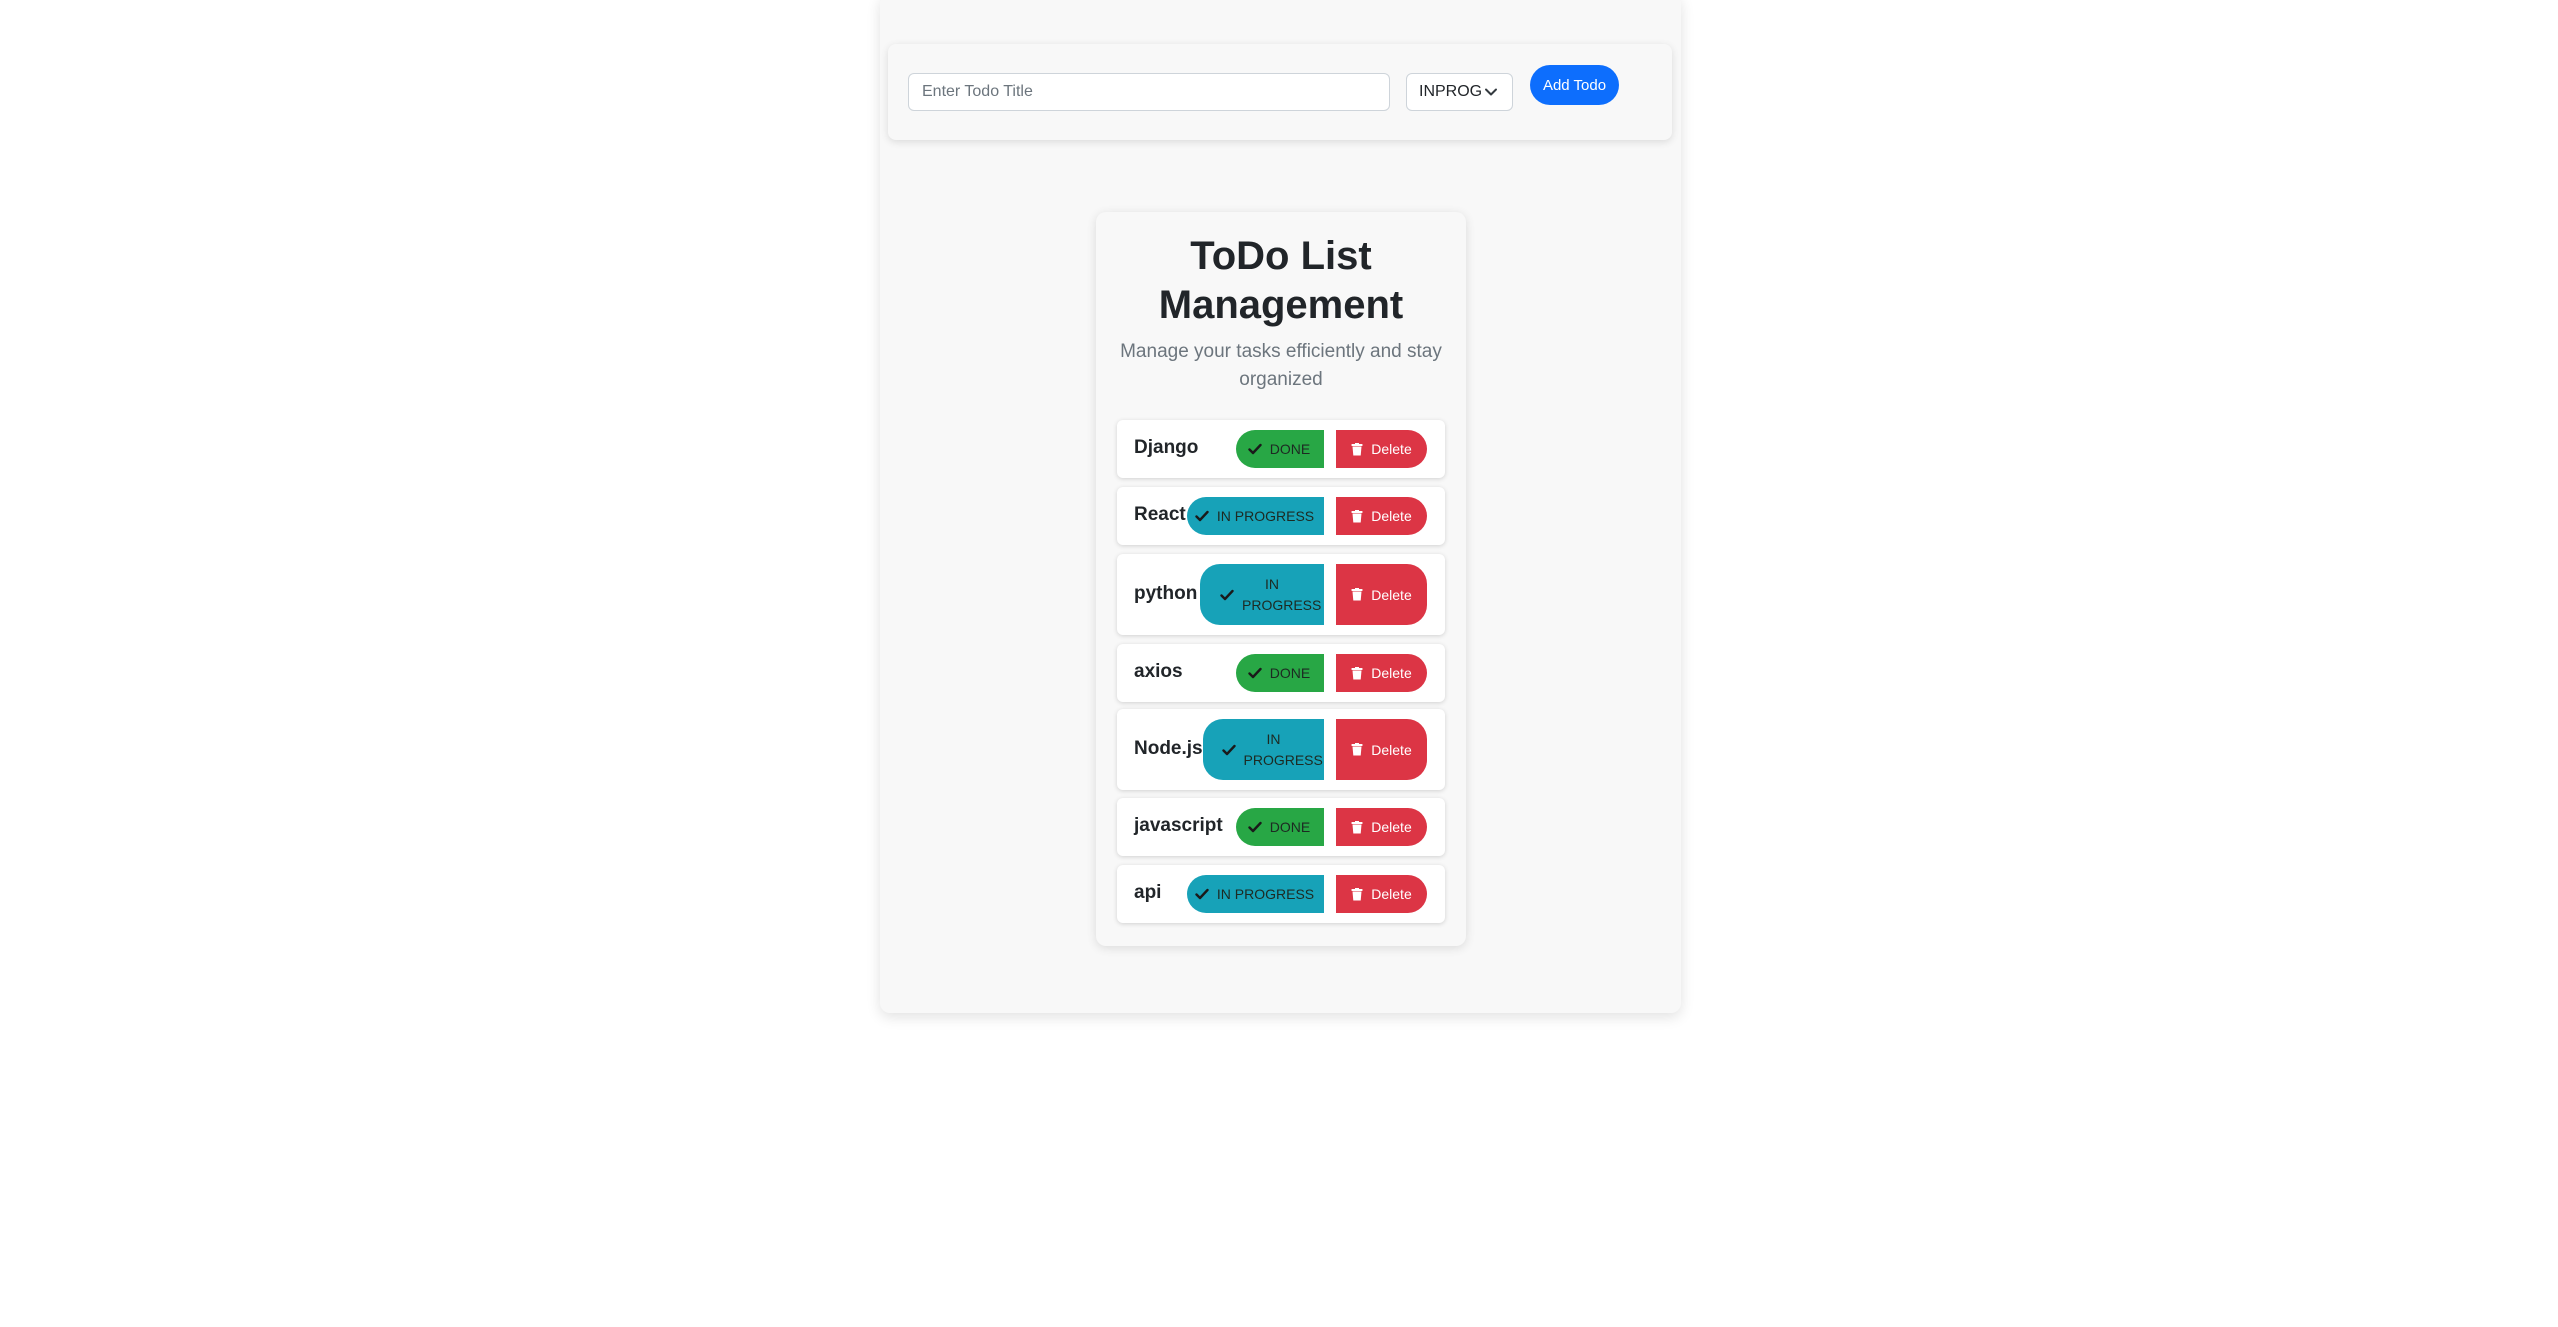 The height and width of the screenshot is (1327, 2558). I want to click on page-title: ToDo List Management, so click(1281, 280).